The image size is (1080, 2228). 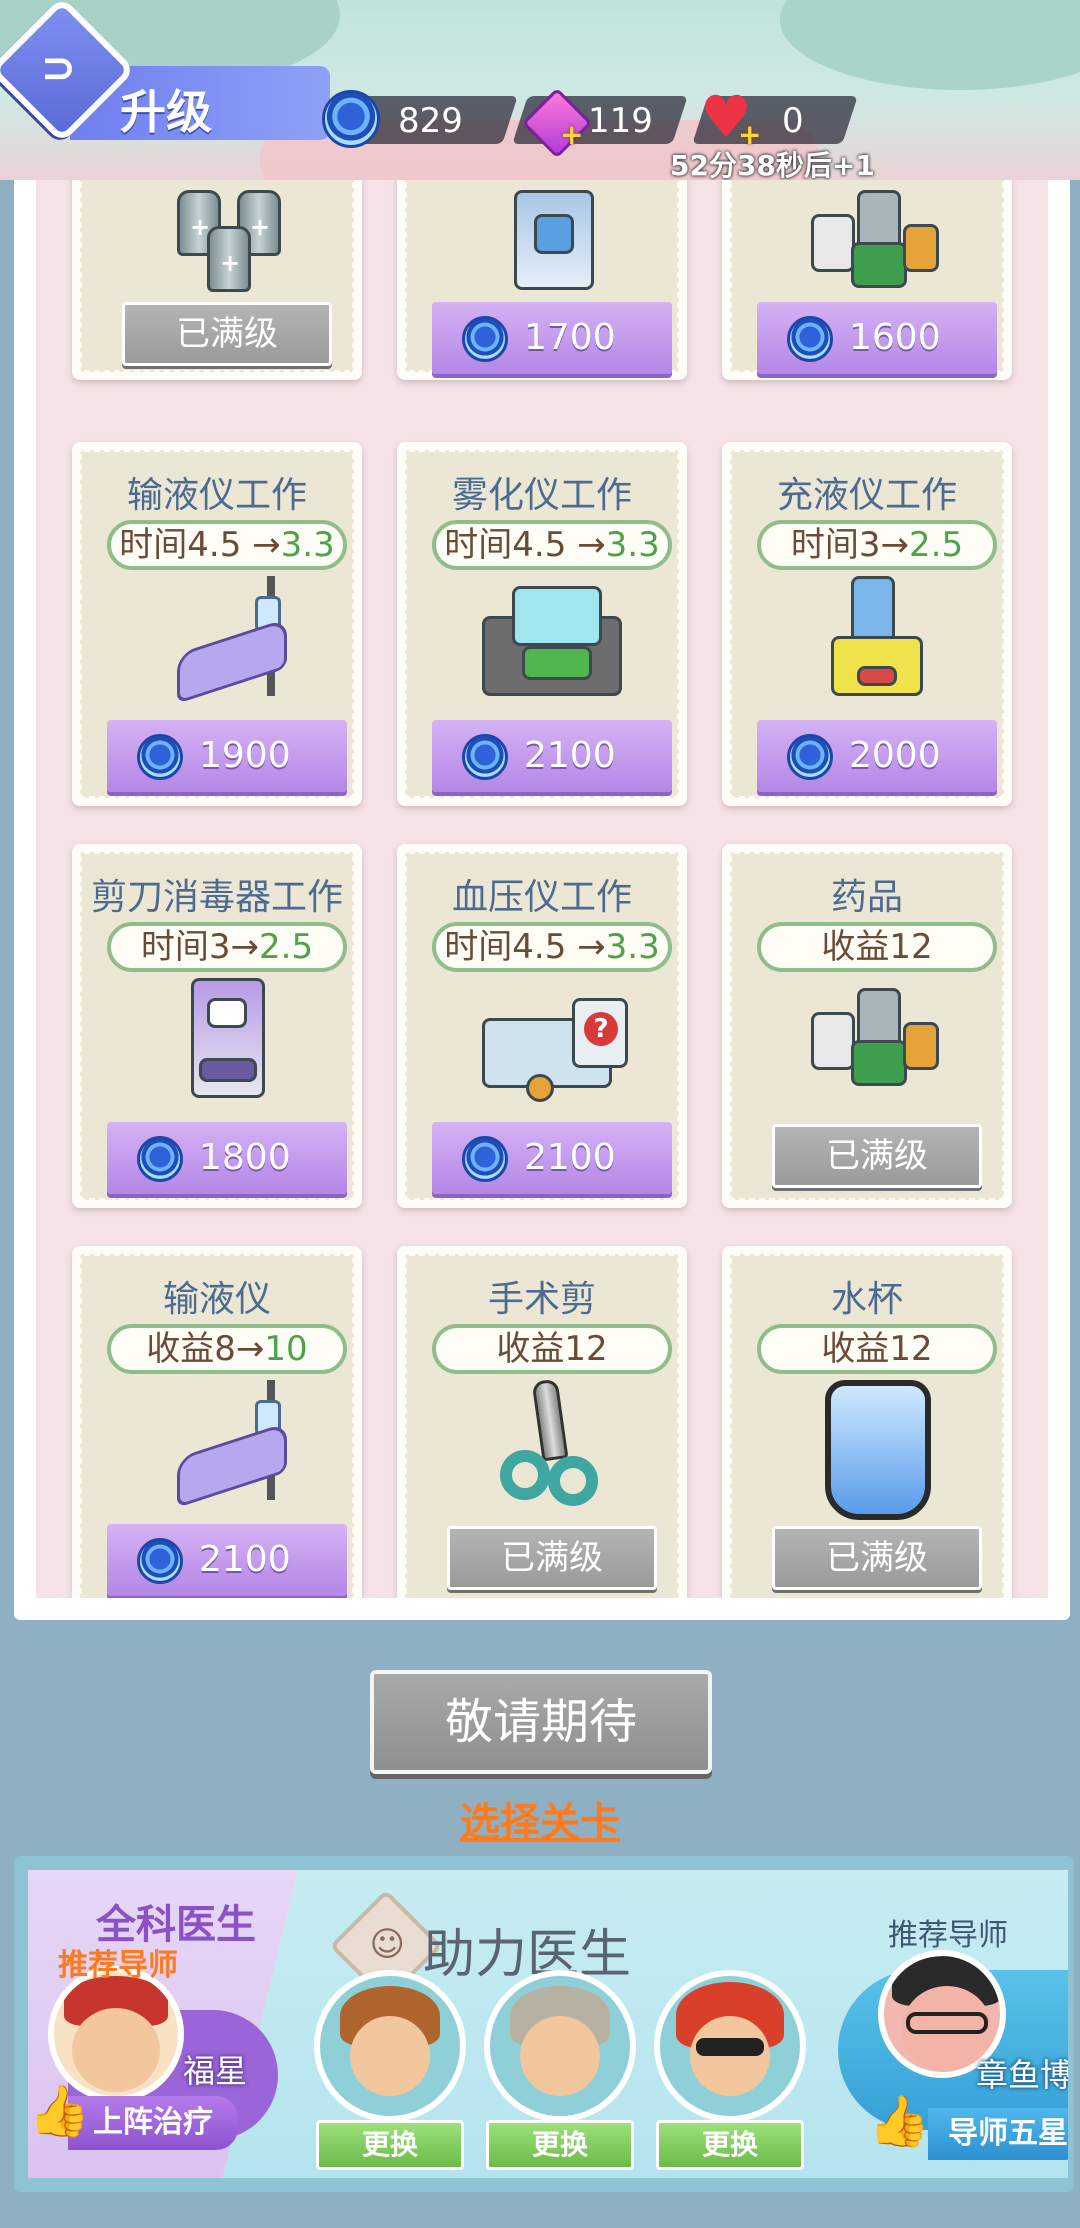 What do you see at coordinates (552, 338) in the screenshot?
I see `upgrade-price-button: 1700` at bounding box center [552, 338].